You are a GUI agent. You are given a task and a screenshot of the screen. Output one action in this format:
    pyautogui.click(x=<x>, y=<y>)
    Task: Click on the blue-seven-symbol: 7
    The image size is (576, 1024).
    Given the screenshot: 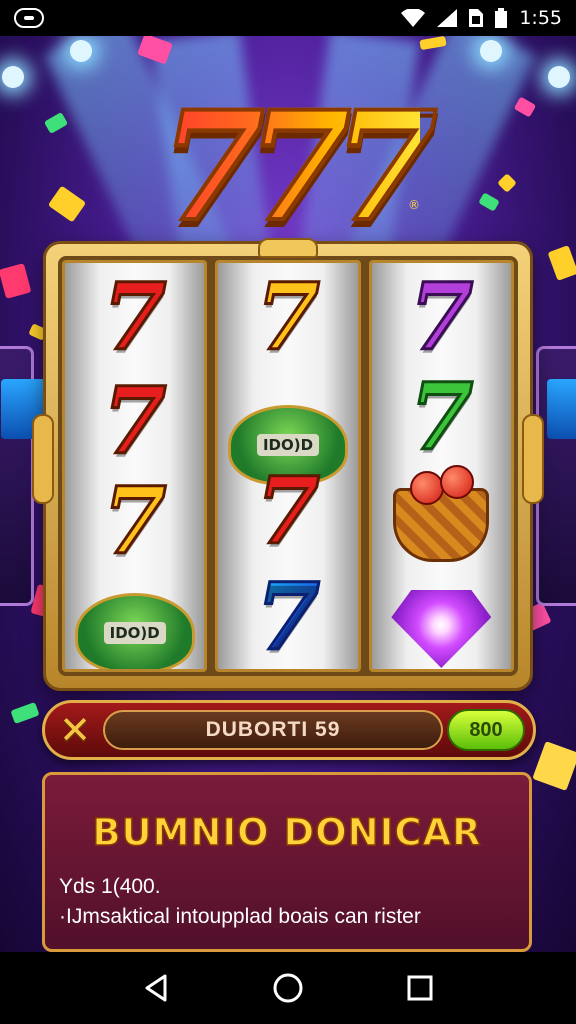 What is the action you would take?
    pyautogui.click(x=287, y=617)
    